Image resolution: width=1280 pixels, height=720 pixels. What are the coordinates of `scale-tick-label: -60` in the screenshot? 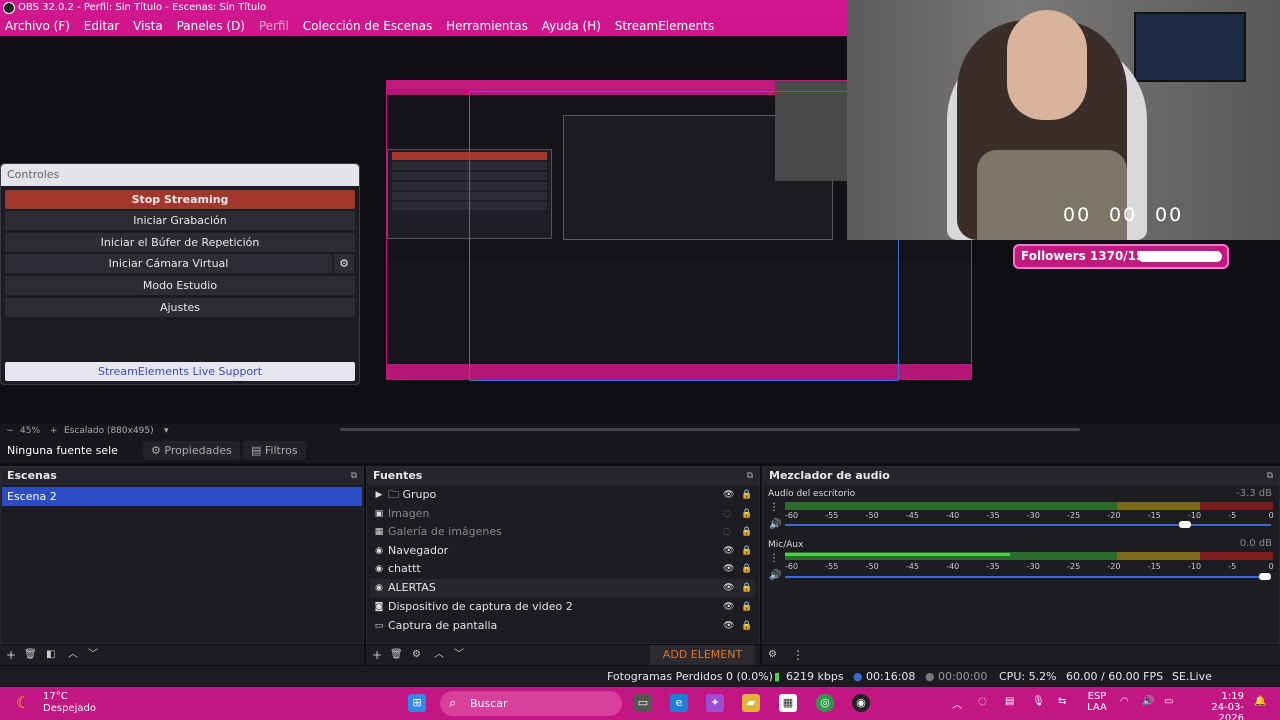 It's located at (792, 515).